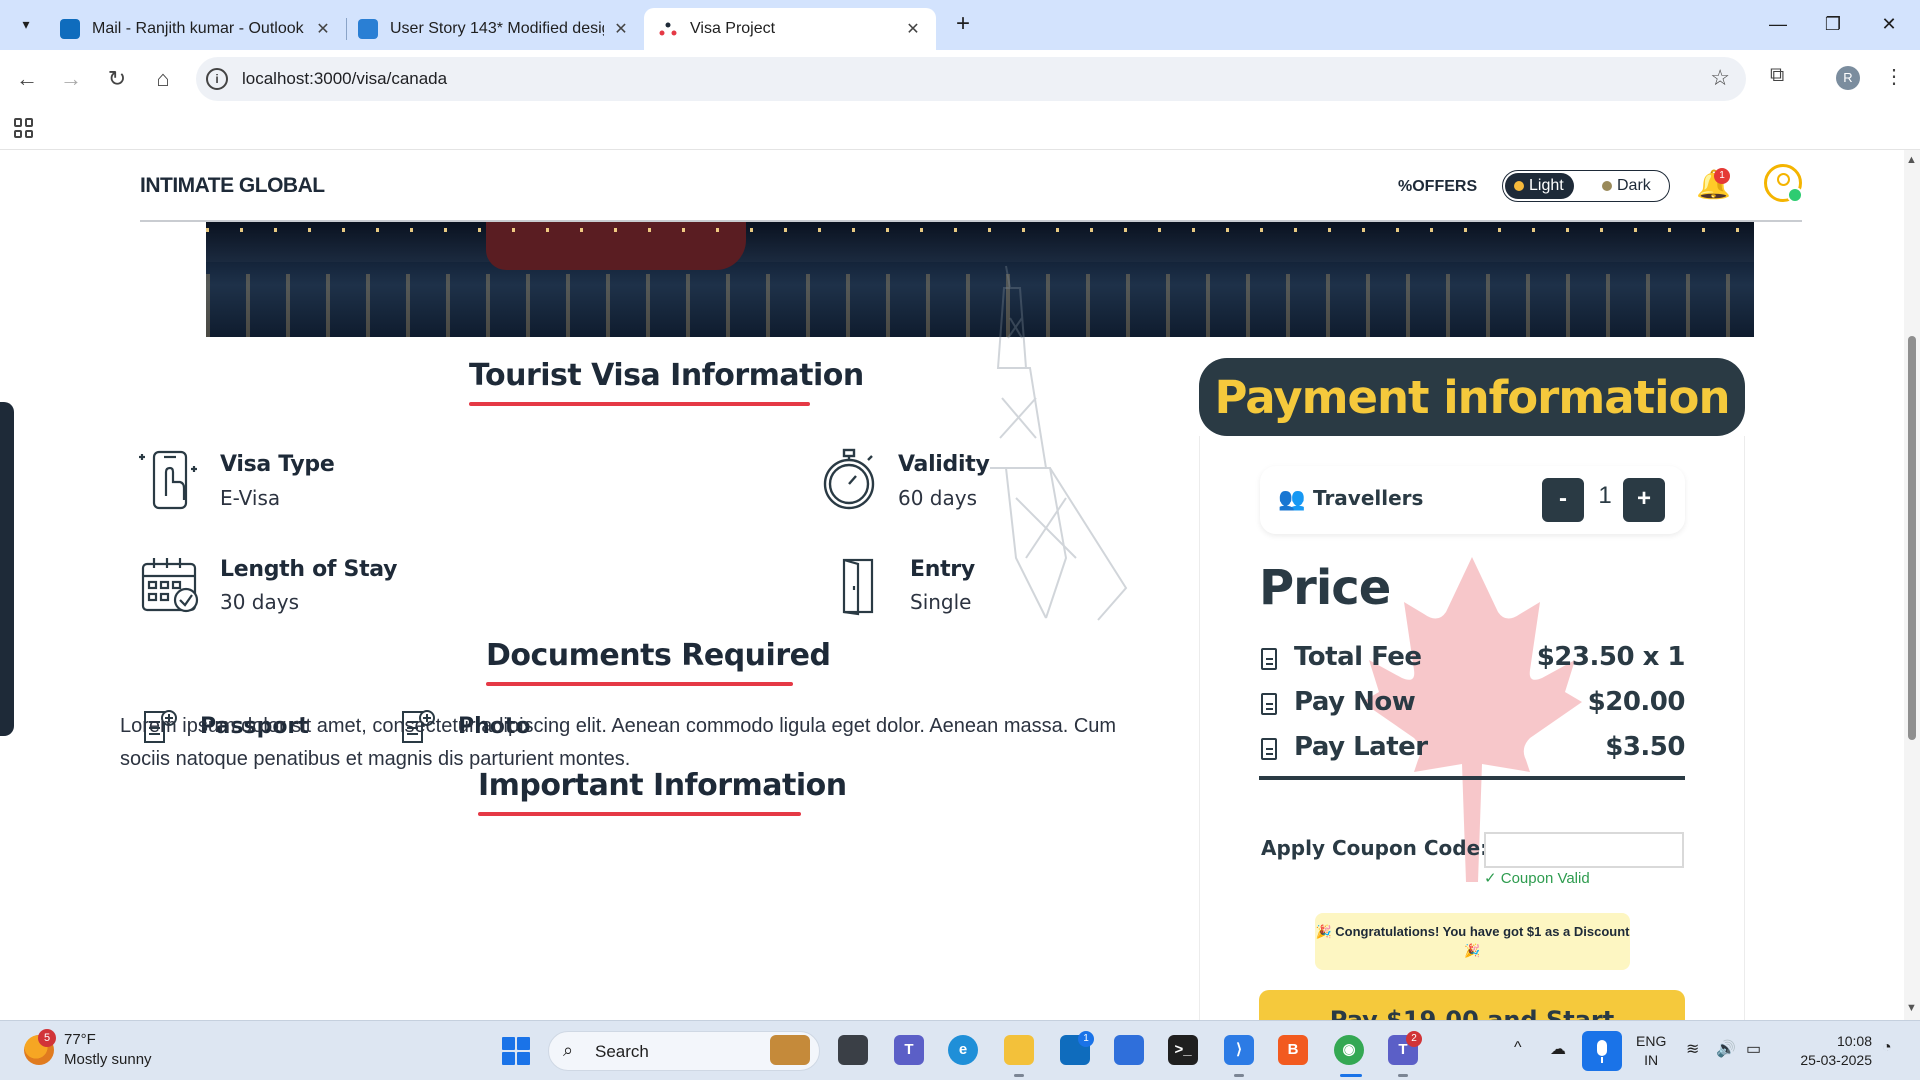 The image size is (1920, 1080). Describe the element at coordinates (1854, 1041) in the screenshot. I see `clock-time: 10:08` at that location.